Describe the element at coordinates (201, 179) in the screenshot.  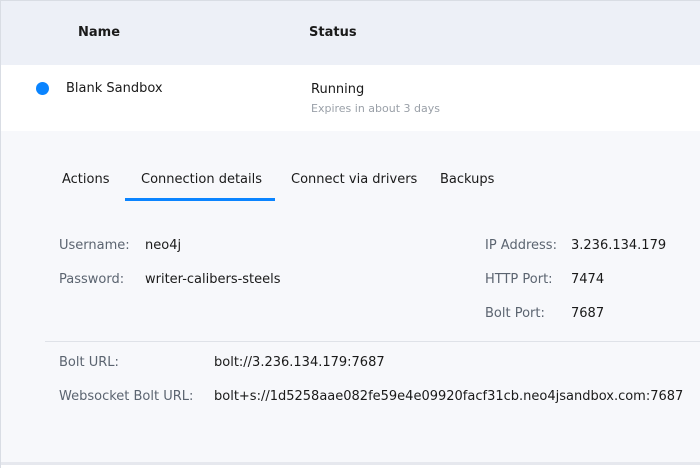
I see `tab-connection-details: Connection details` at that location.